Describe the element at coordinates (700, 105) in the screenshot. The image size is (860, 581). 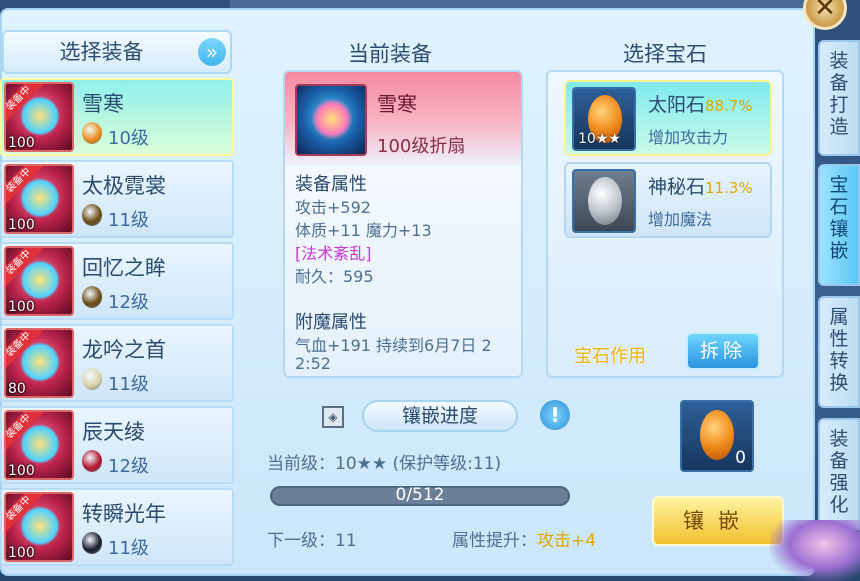
I see `gem-name: 太阳石88.7%` at that location.